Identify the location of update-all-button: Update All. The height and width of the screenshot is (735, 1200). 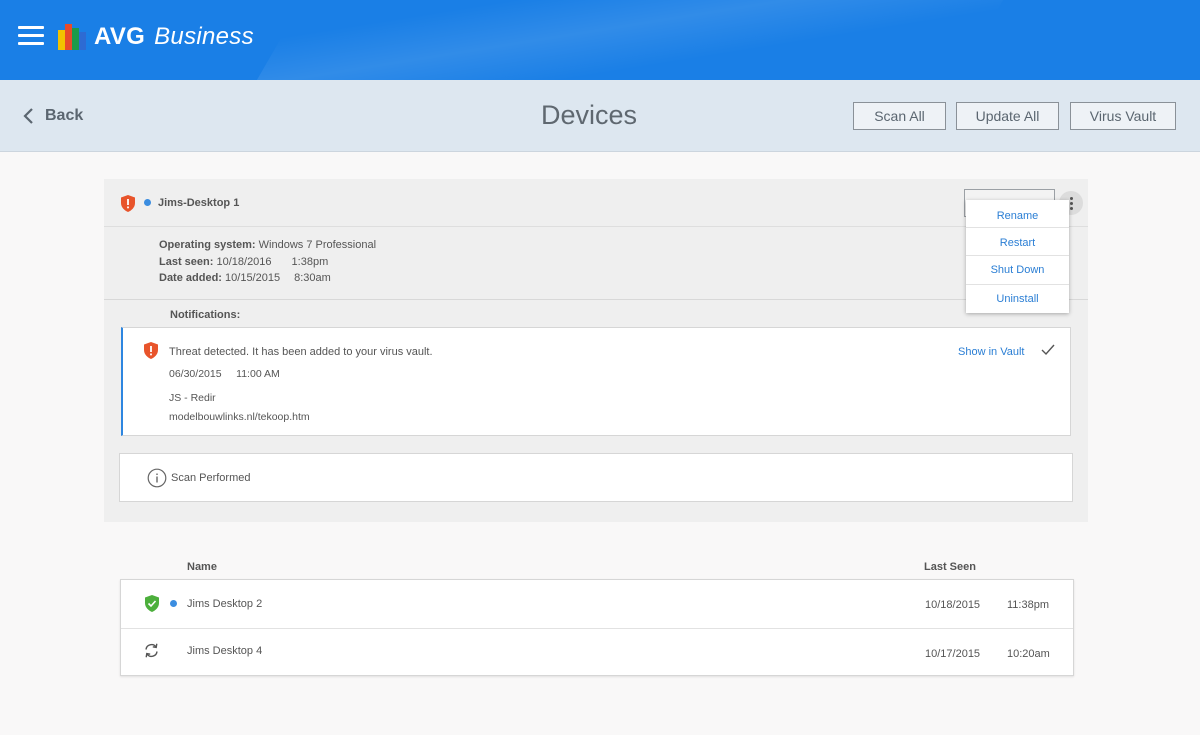
(1007, 116).